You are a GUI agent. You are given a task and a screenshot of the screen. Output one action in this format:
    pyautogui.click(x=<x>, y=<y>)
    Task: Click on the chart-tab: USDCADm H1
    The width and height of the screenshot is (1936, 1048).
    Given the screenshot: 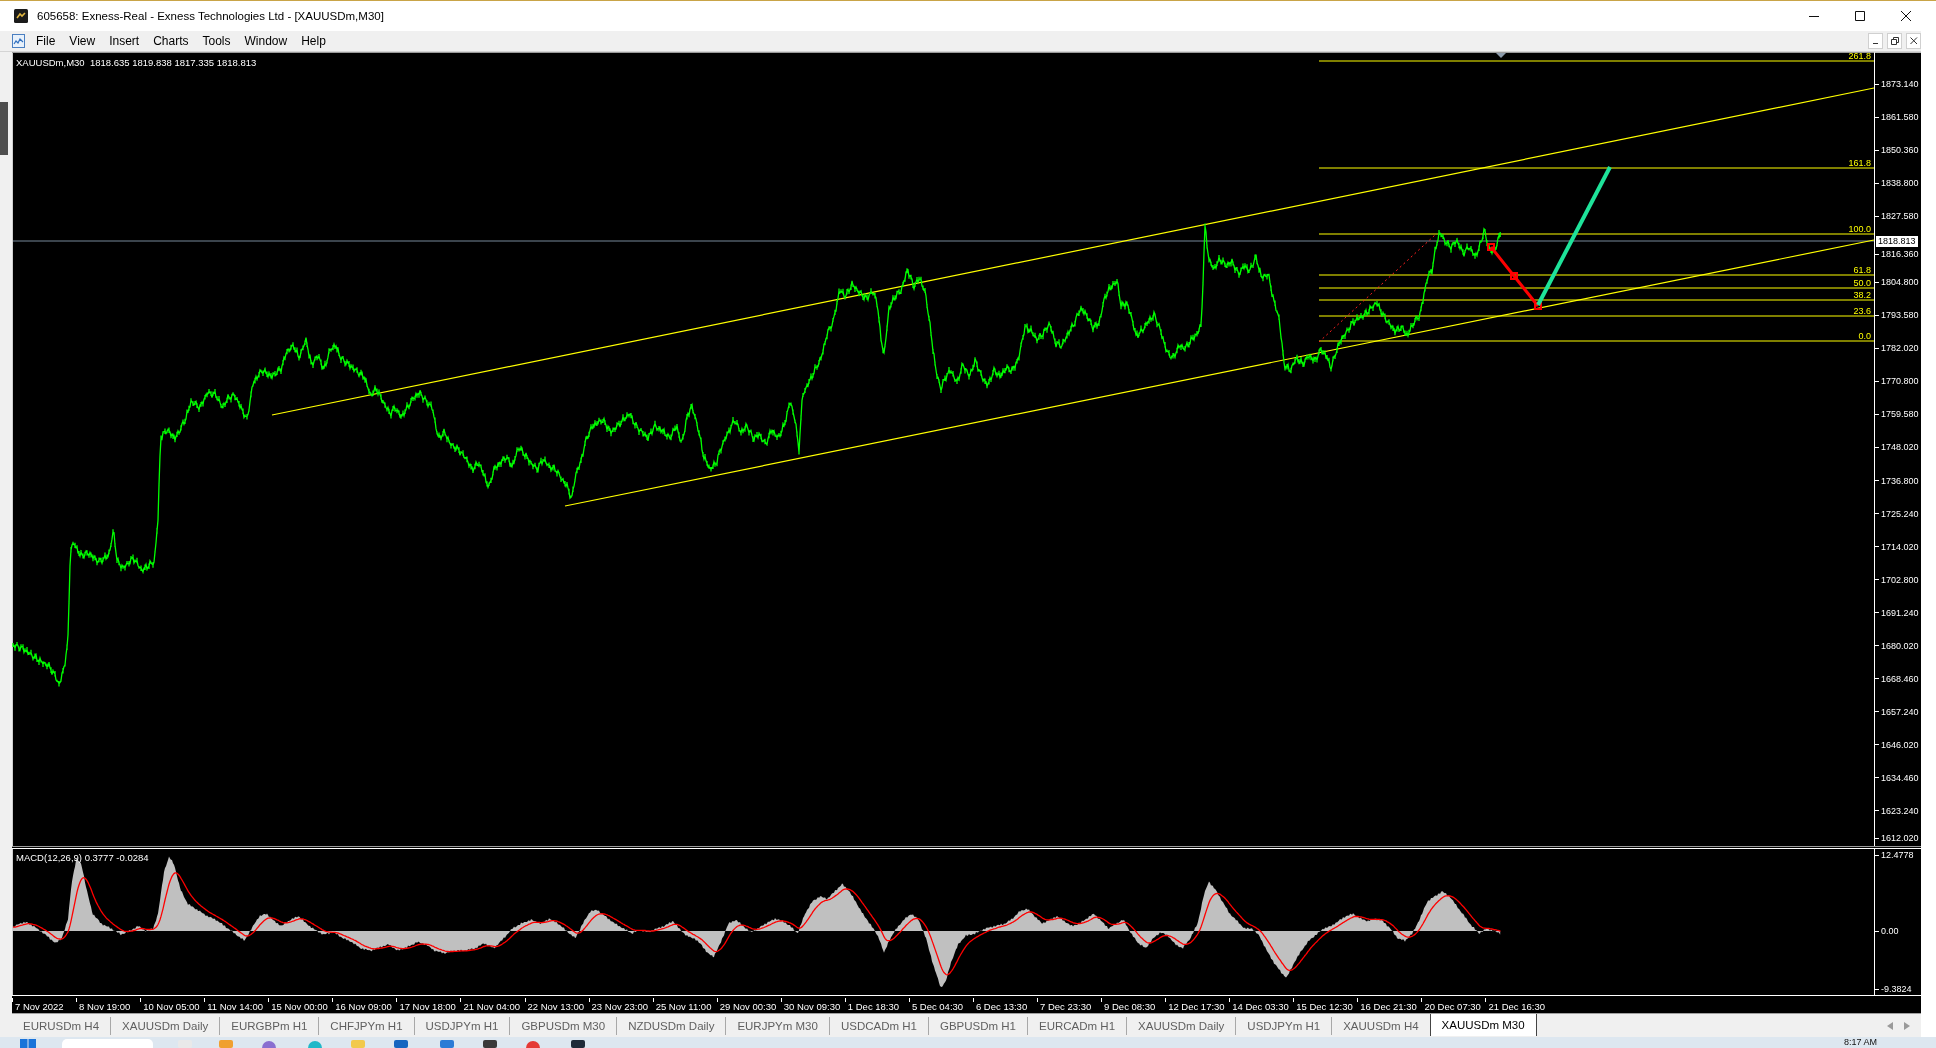 What is the action you would take?
    pyautogui.click(x=879, y=1026)
    